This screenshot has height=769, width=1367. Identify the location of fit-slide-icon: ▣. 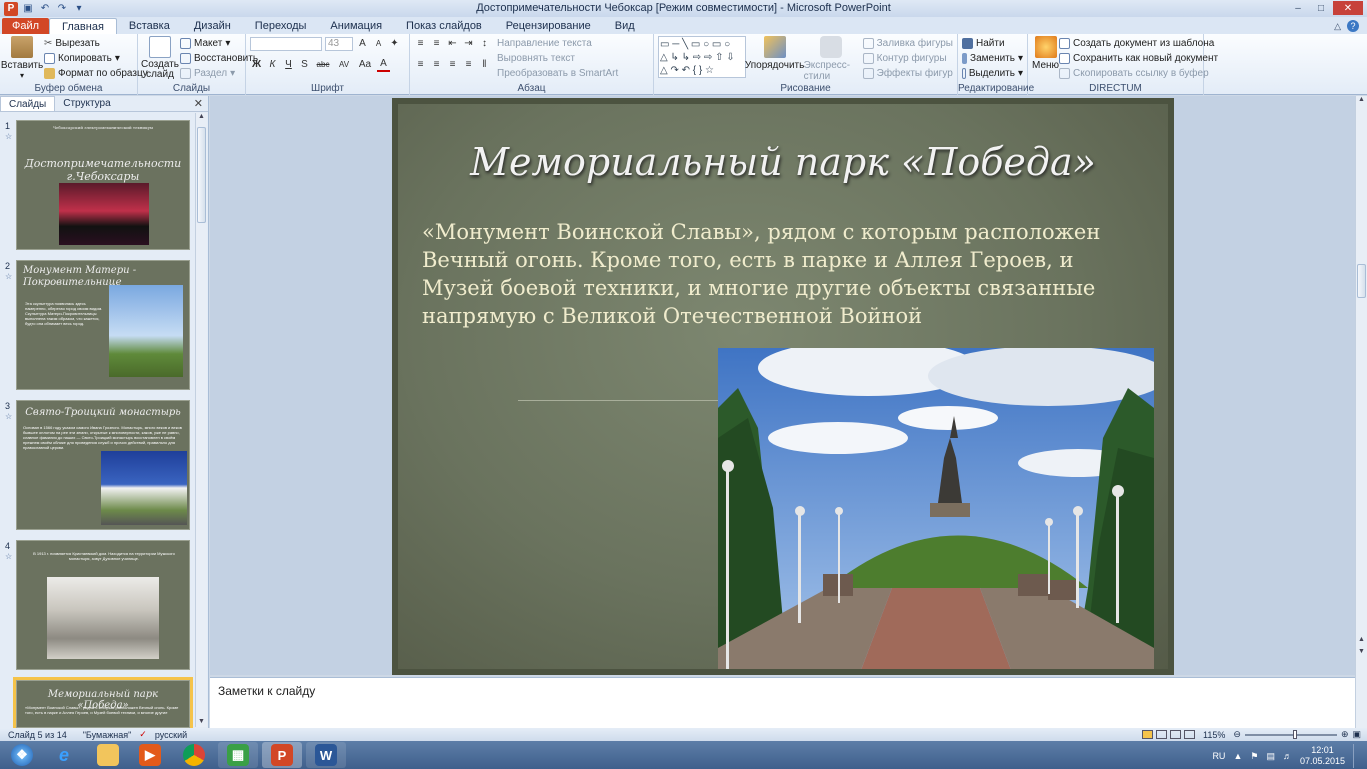
(1356, 734).